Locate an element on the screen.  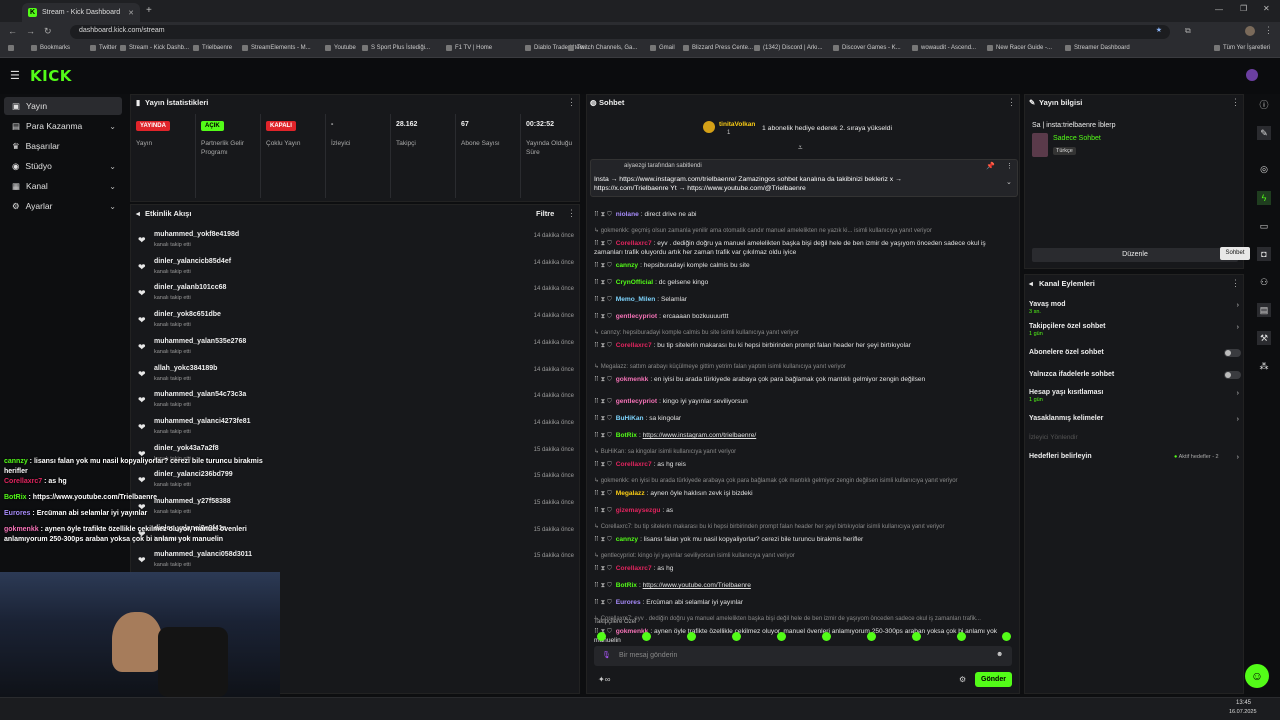
bookmark-item: Gmail is located at coordinates (662, 48).